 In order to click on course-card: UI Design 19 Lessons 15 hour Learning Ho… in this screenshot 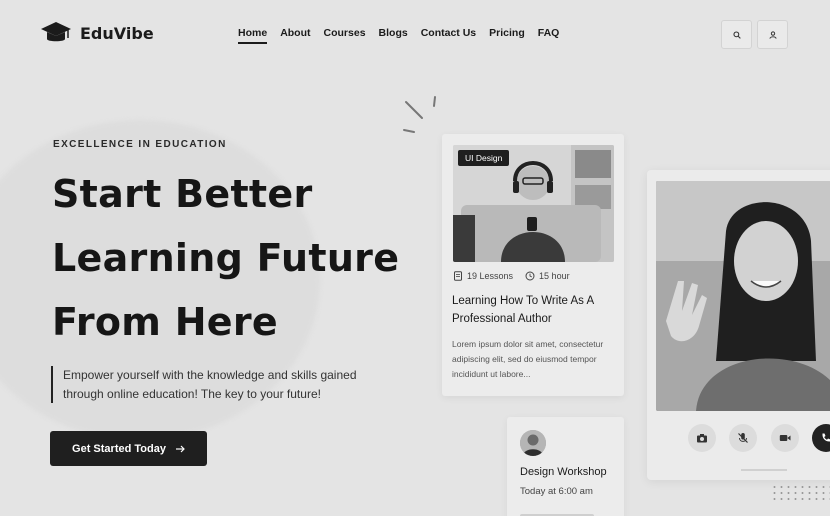, I will do `click(533, 265)`.